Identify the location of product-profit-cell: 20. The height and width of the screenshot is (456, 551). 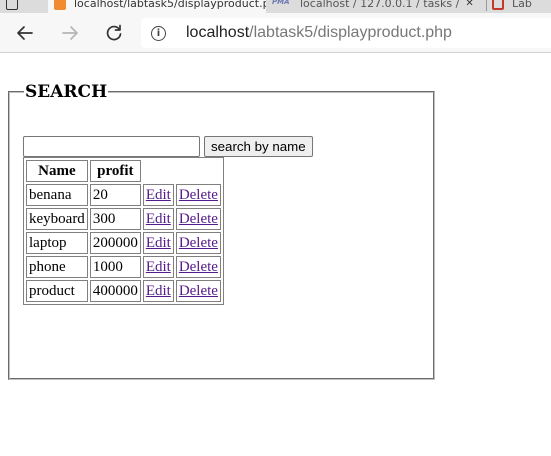
(115, 195).